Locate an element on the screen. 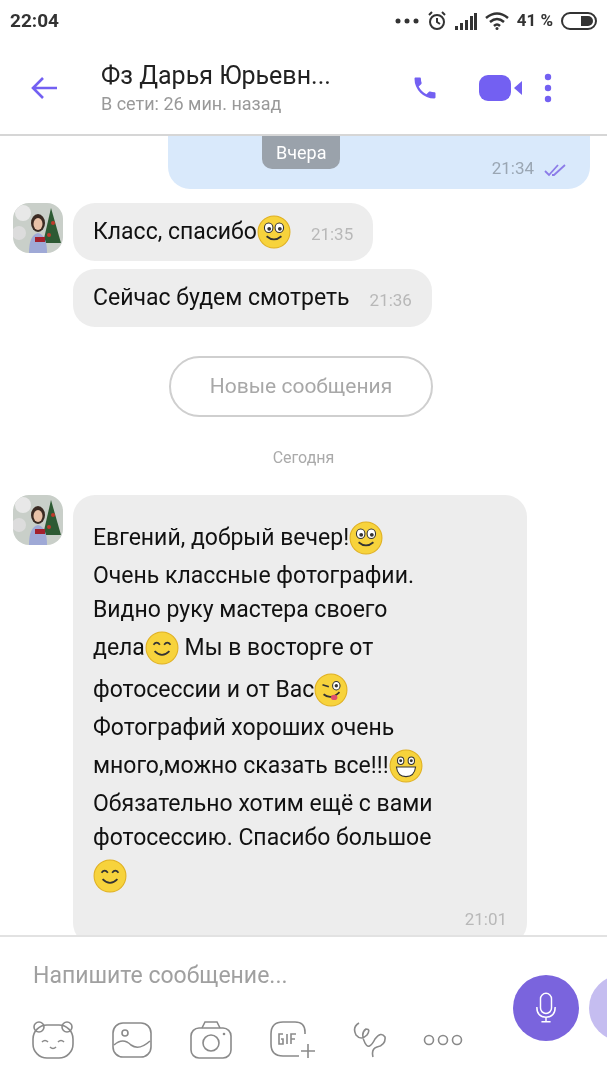  message-text: Мы в восторге от is located at coordinates (278, 648).